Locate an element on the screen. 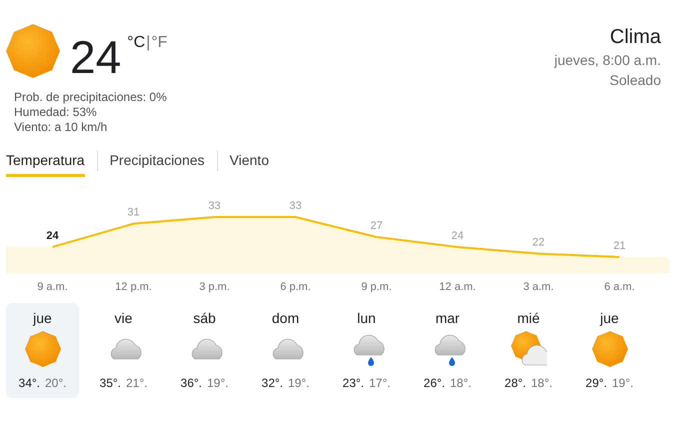  temperature-label: 31 is located at coordinates (133, 212).